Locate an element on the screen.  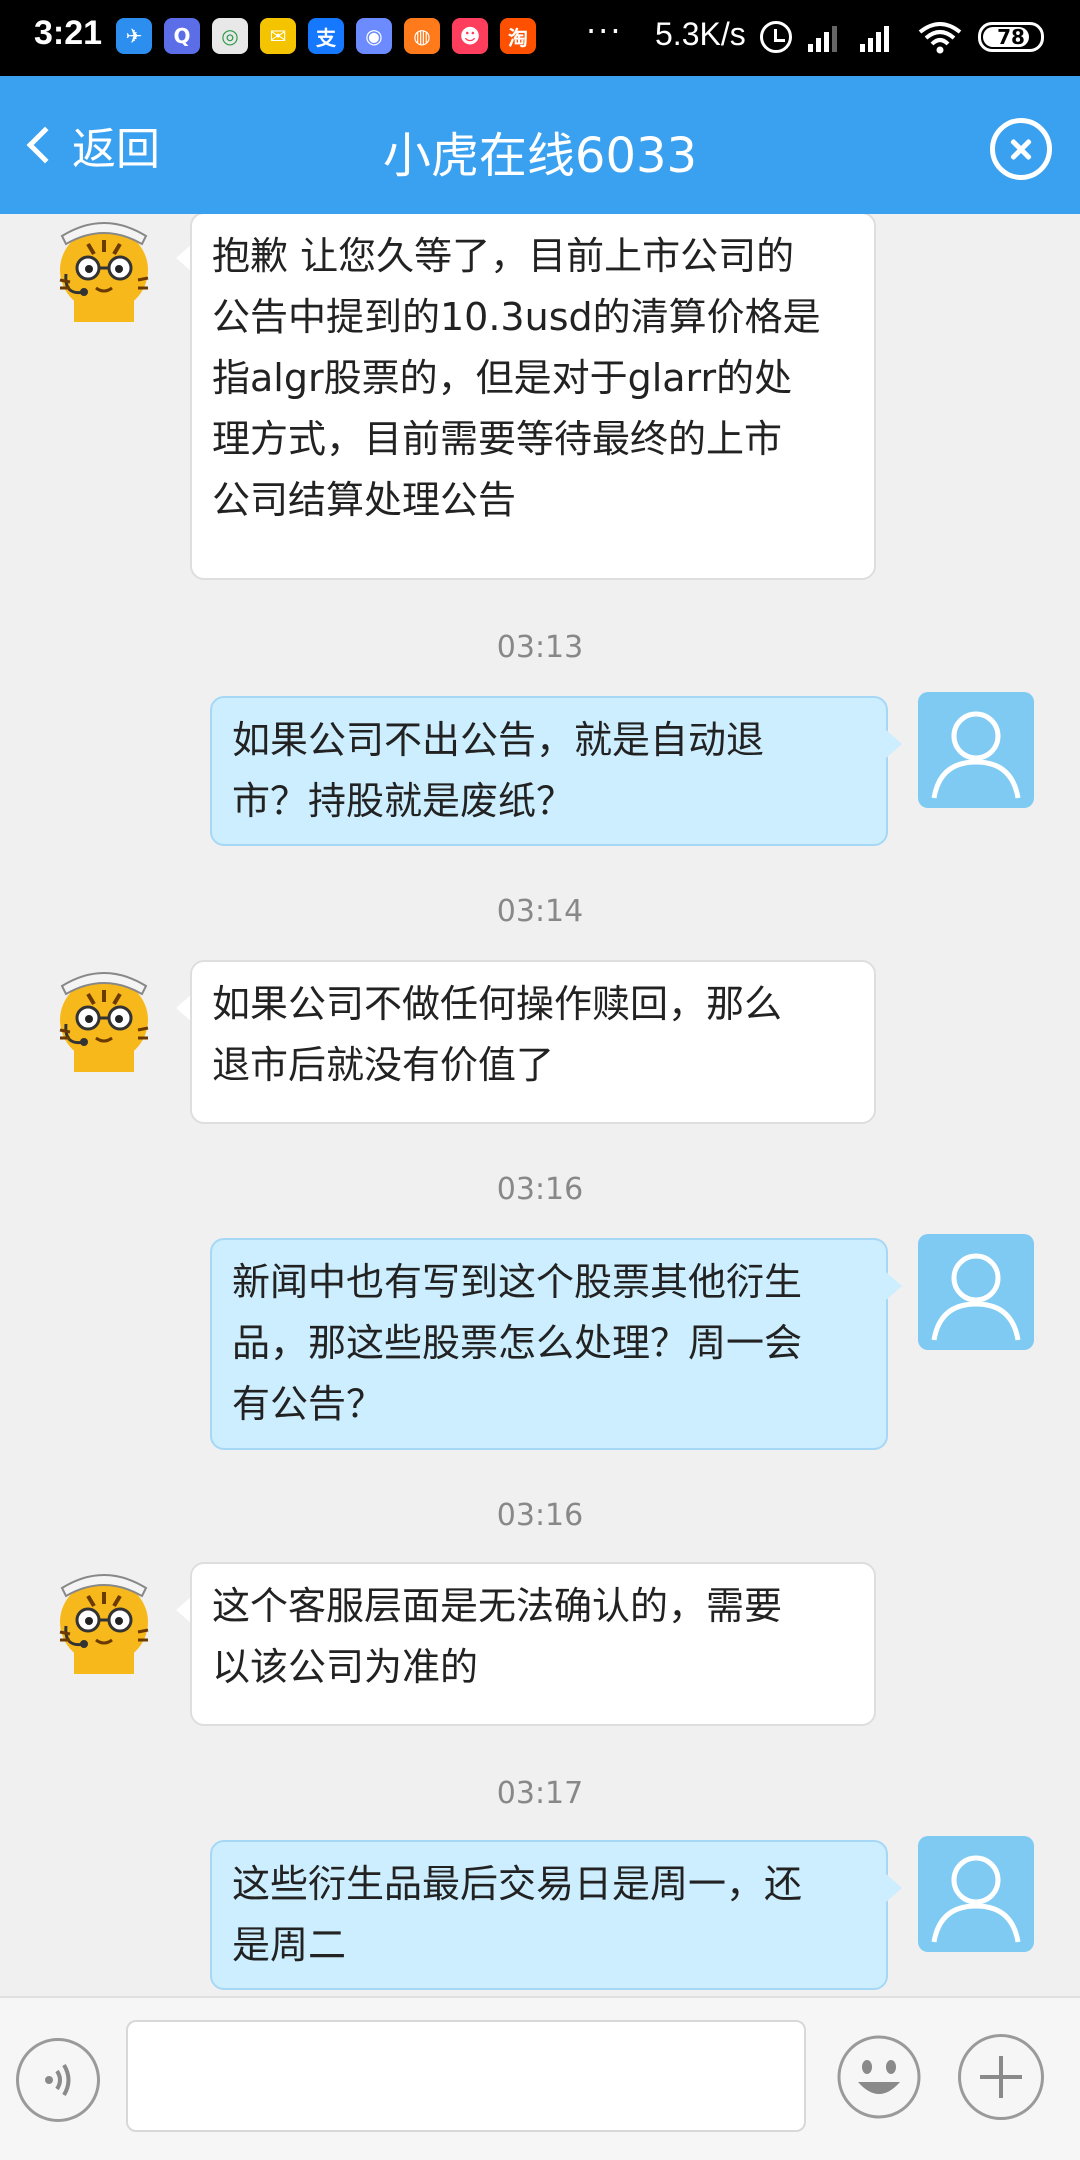
alipay-app-icon: 支 is located at coordinates (326, 36).